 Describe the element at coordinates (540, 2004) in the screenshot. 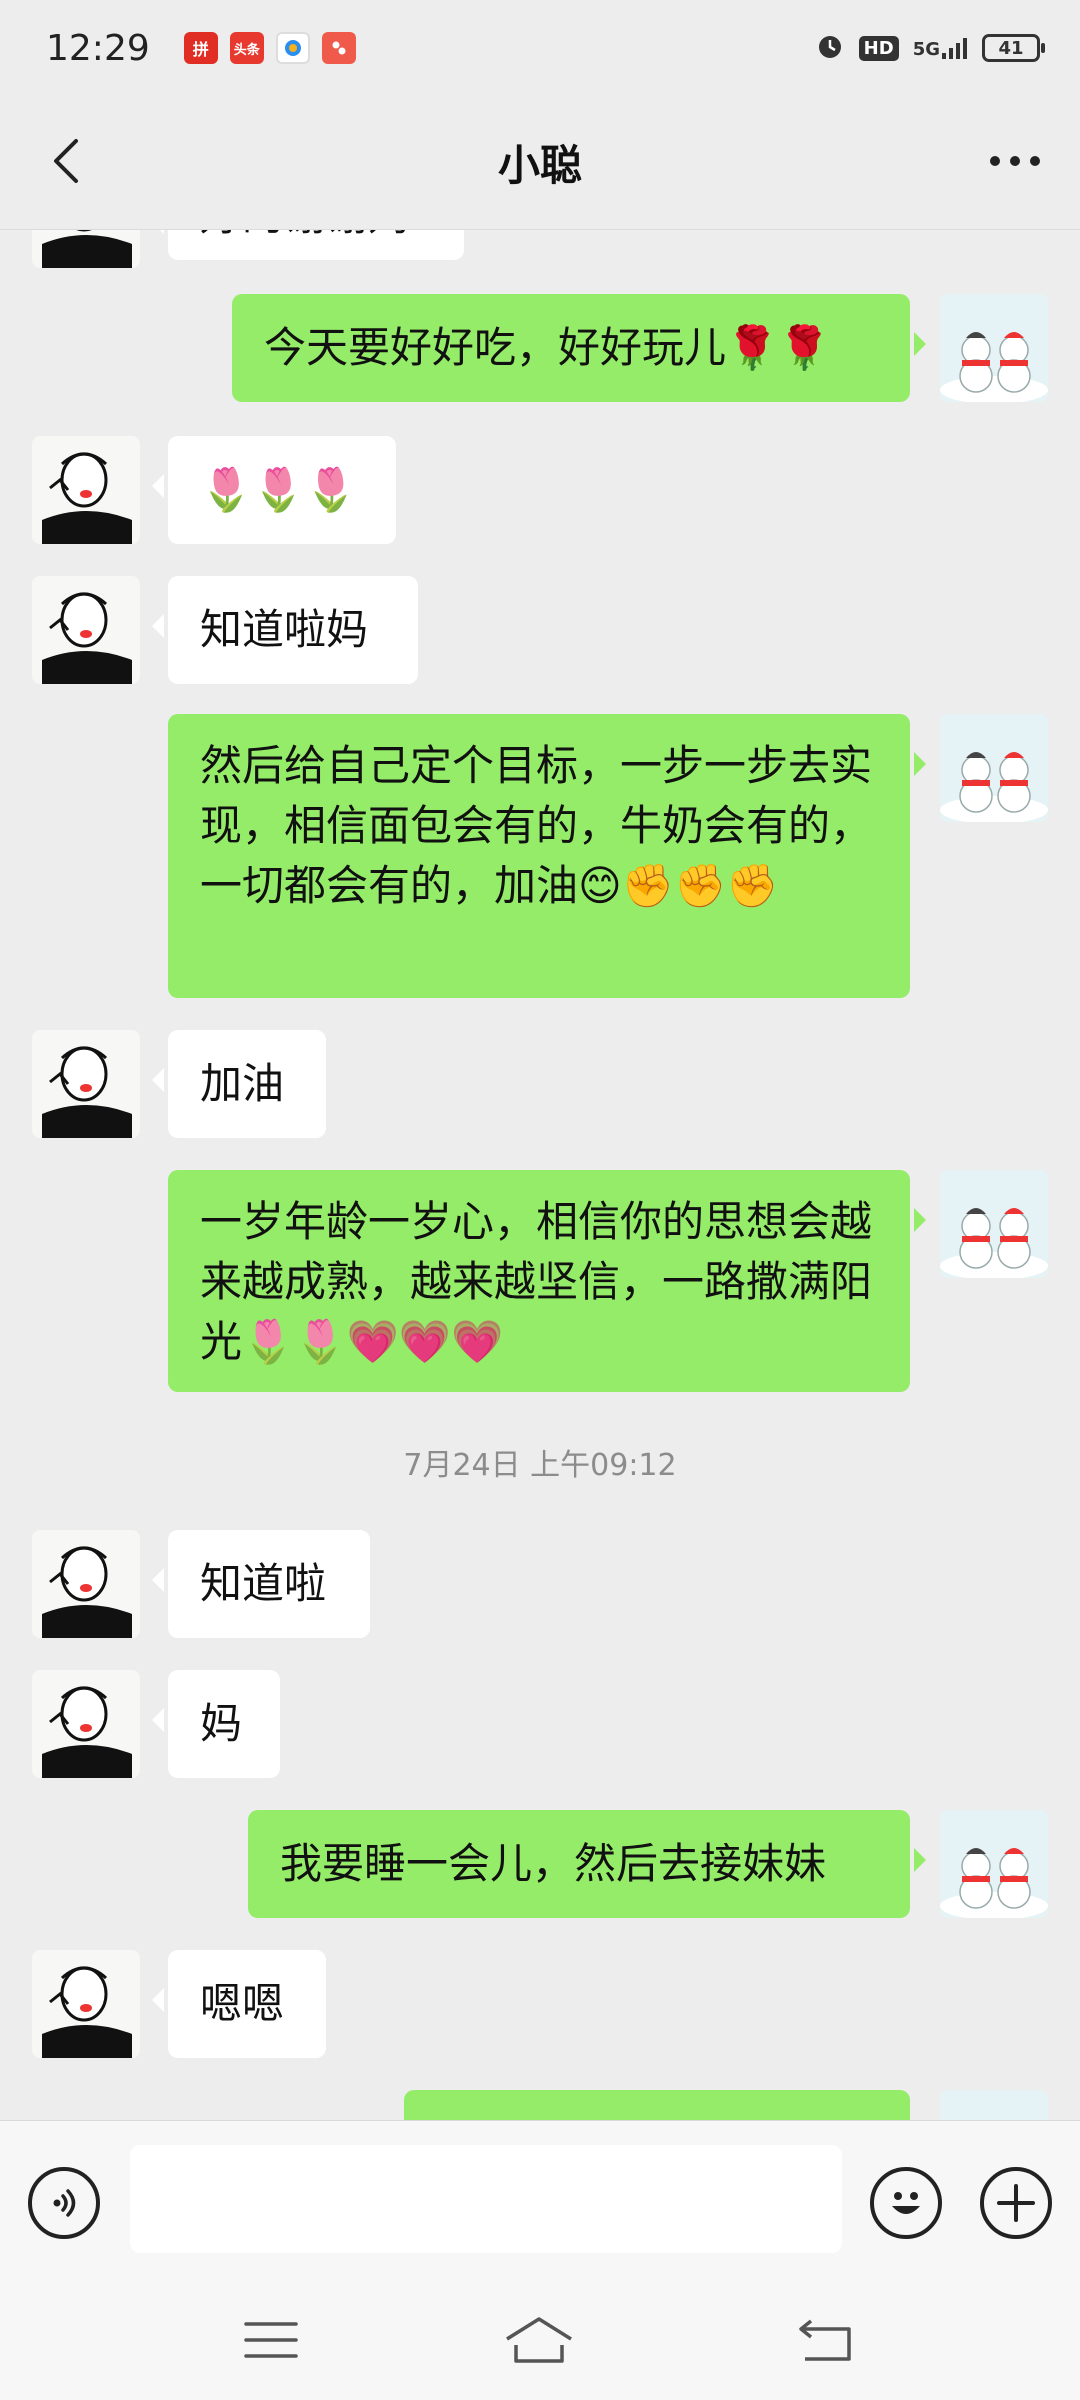

I see `message-other: 嗯嗯` at that location.